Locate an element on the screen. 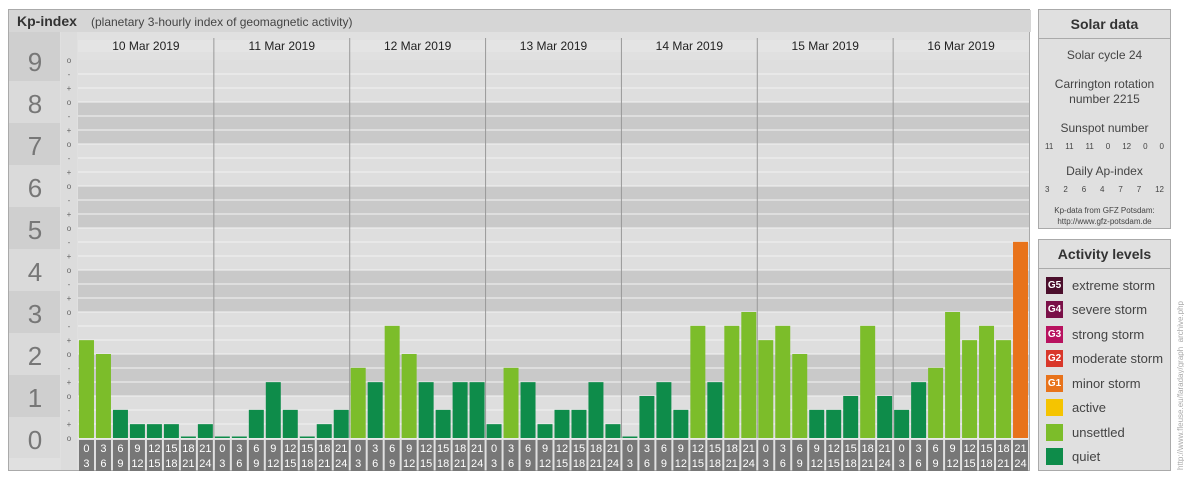 The height and width of the screenshot is (480, 1184). legend-item-unsettled: unsettled is located at coordinates (1104, 432).